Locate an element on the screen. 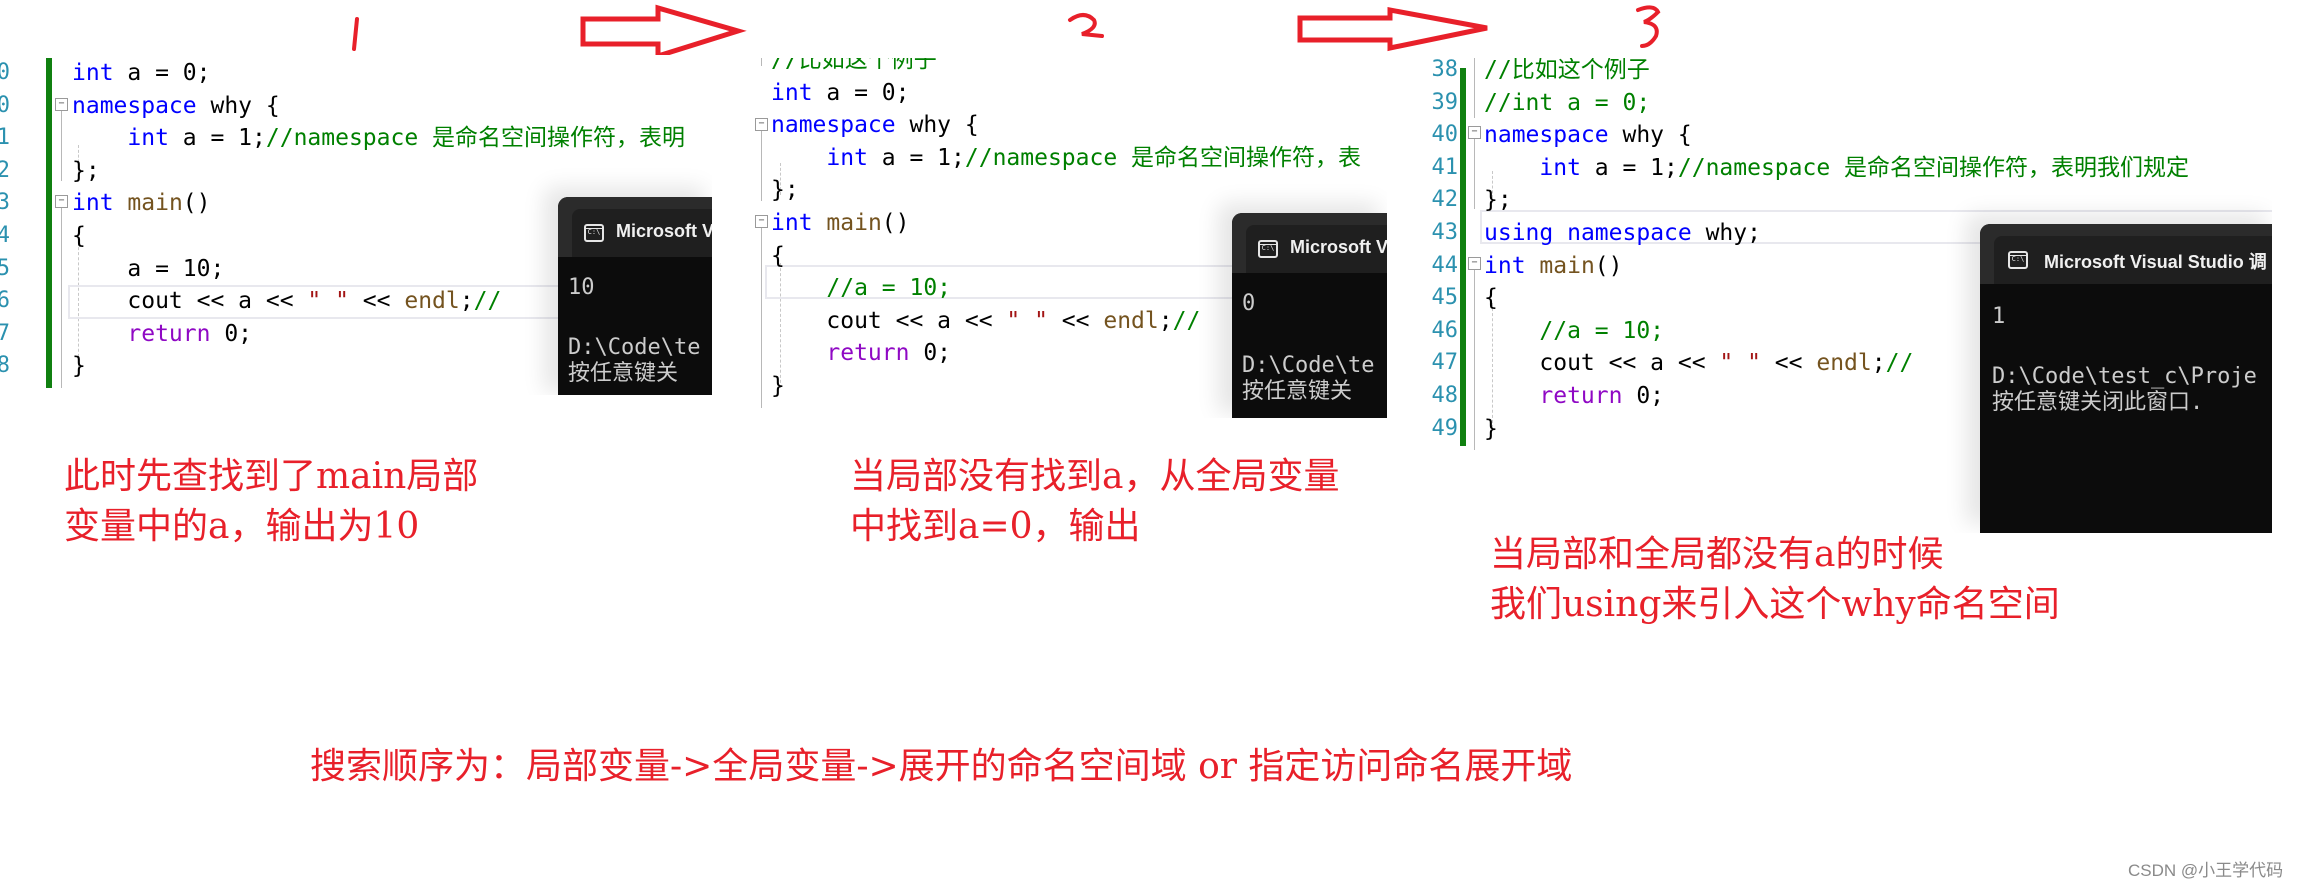 The height and width of the screenshot is (886, 2317). caption-line: 变量中的a，输出为10 is located at coordinates (242, 526).